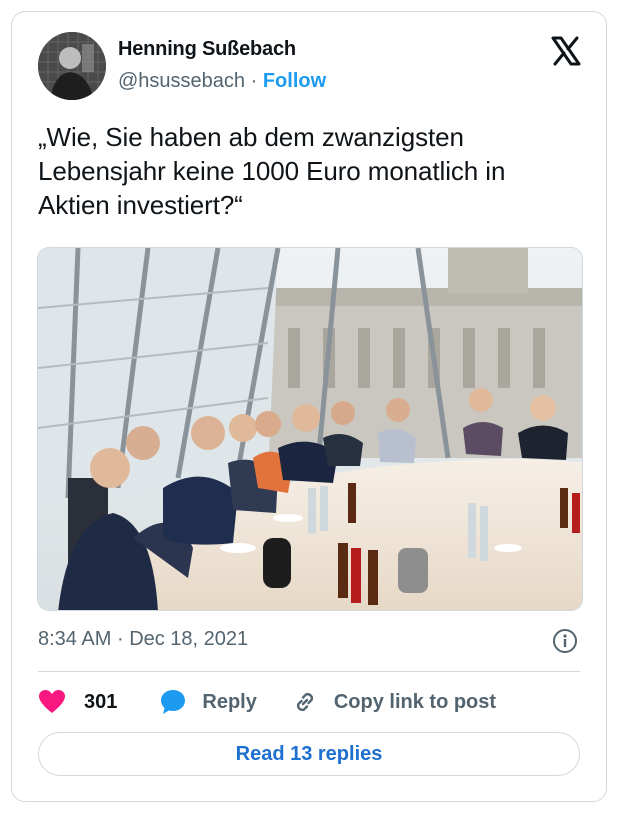 The width and height of the screenshot is (620, 815). Describe the element at coordinates (181, 81) in the screenshot. I see `author-handle: @hsussebach` at that location.